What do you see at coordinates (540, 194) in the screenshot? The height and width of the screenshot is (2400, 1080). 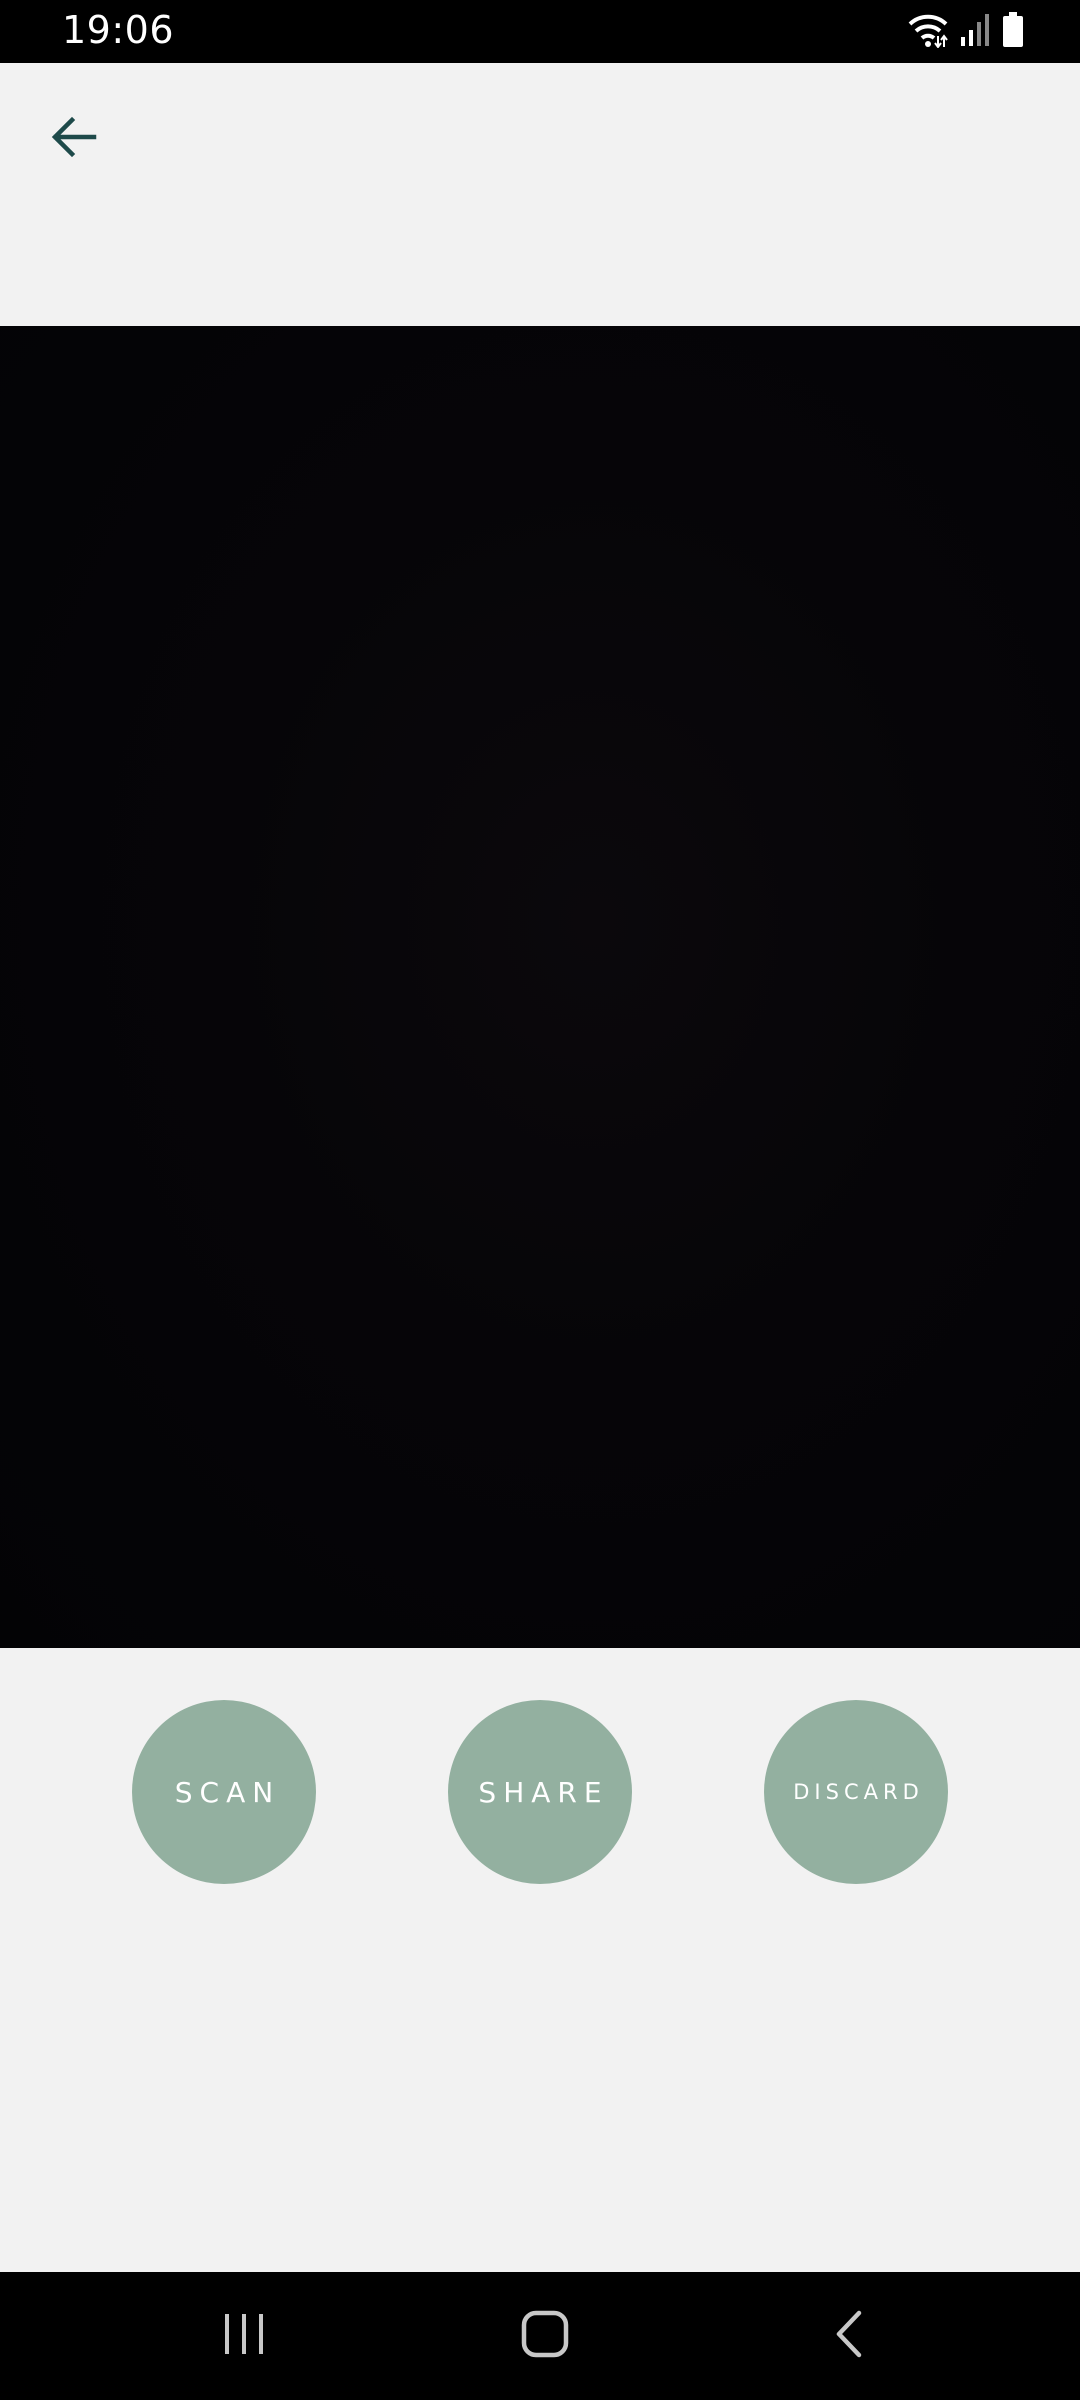 I see `app-bar` at bounding box center [540, 194].